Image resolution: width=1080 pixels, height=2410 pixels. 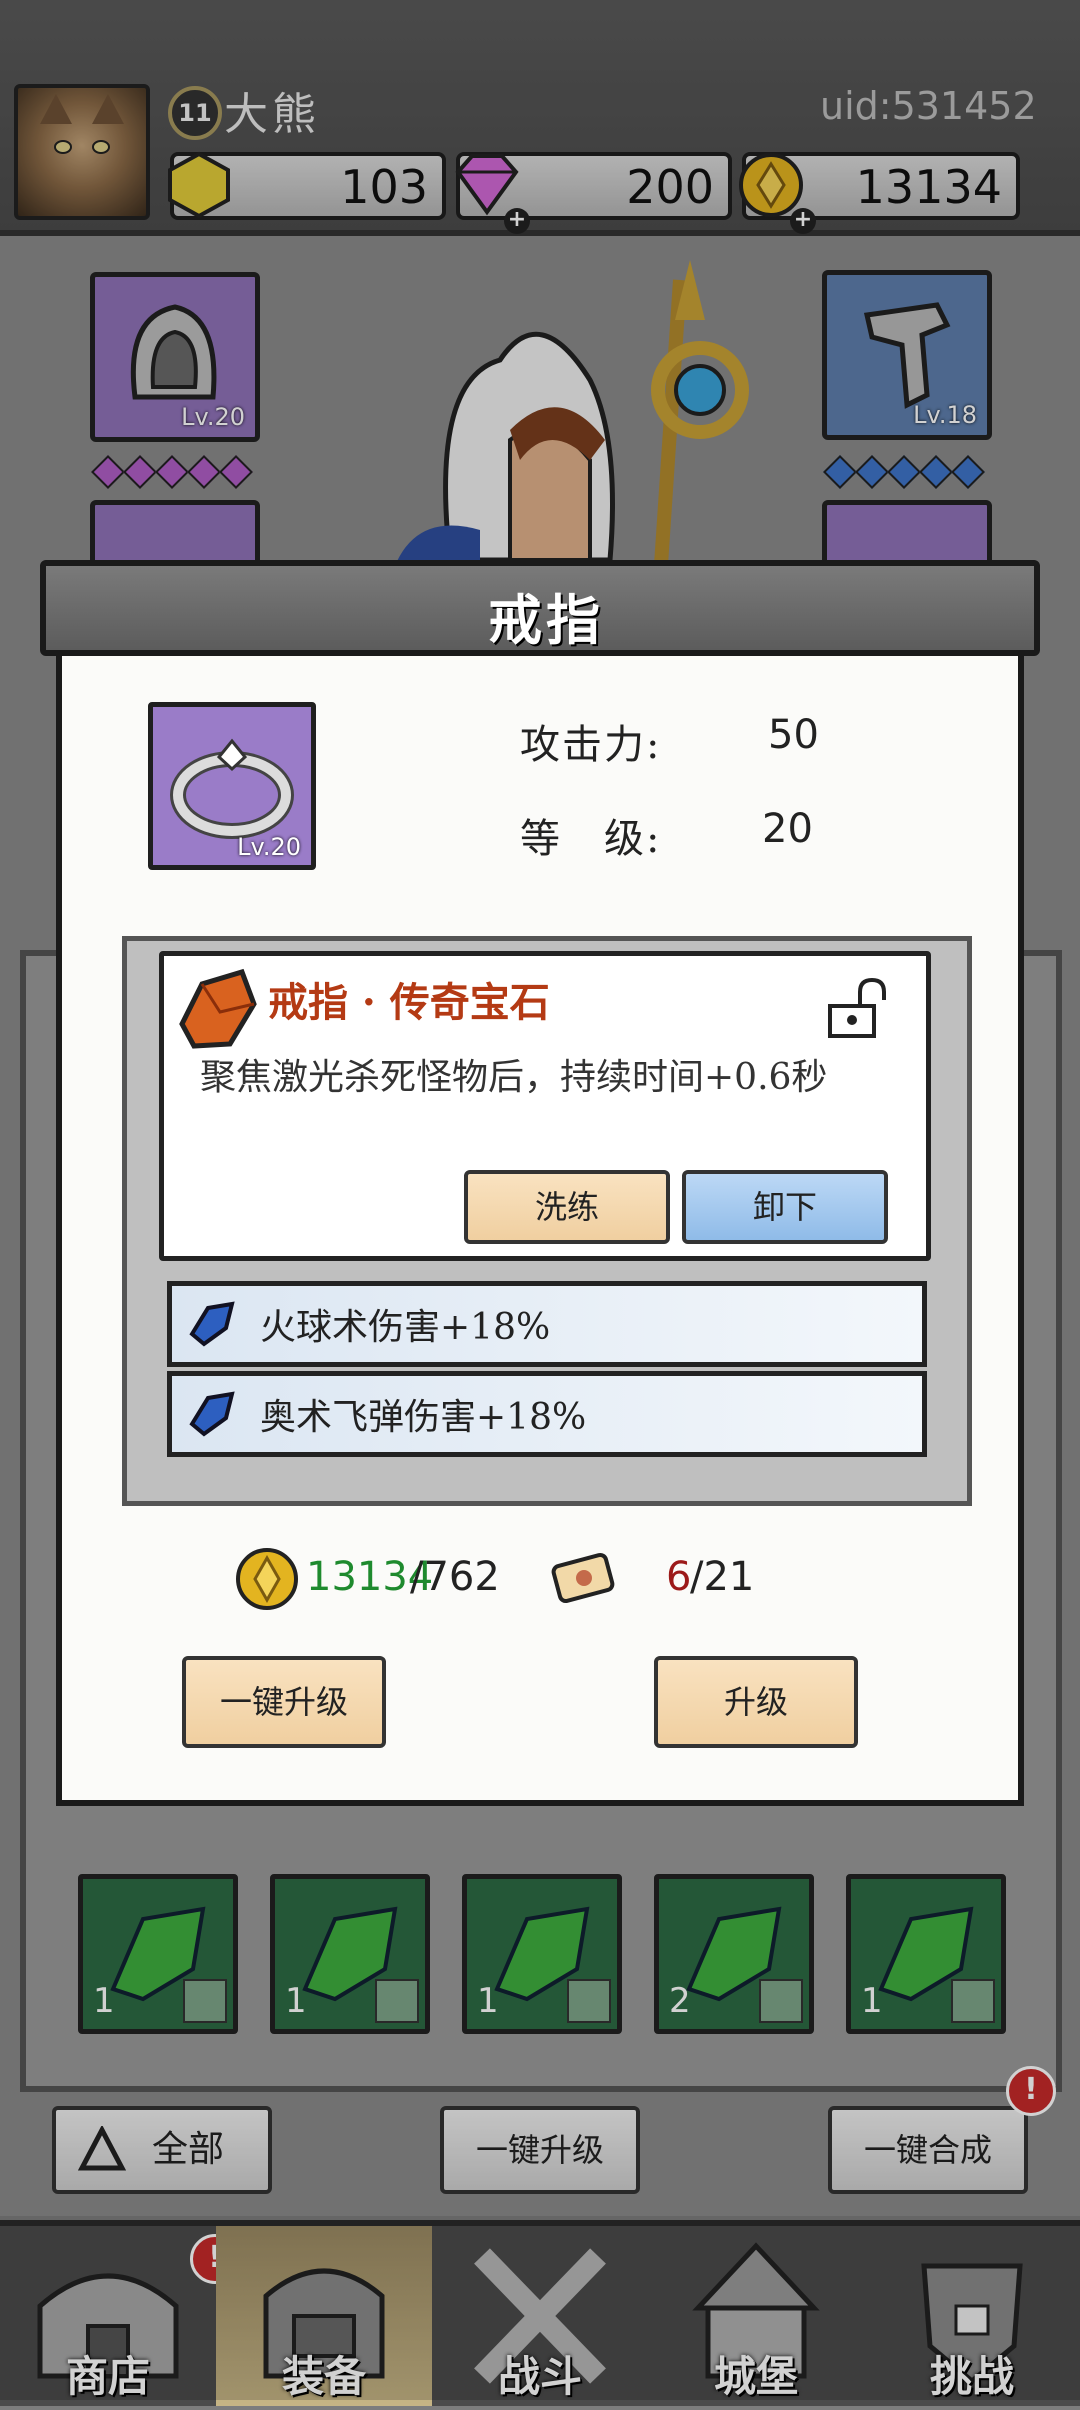 I want to click on reforge-button: 洗练, so click(x=567, y=1207).